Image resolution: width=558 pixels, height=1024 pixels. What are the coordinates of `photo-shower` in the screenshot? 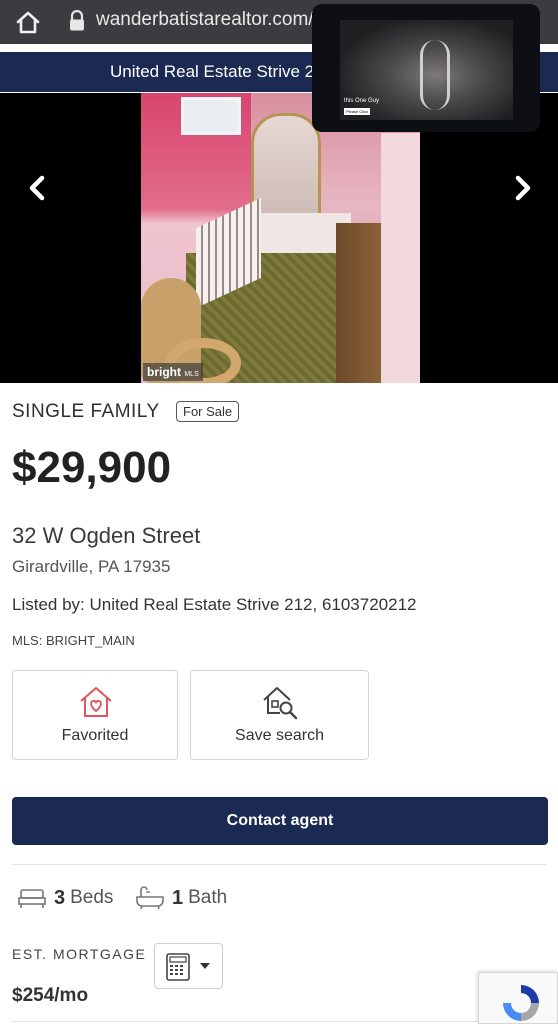 It's located at (286, 170).